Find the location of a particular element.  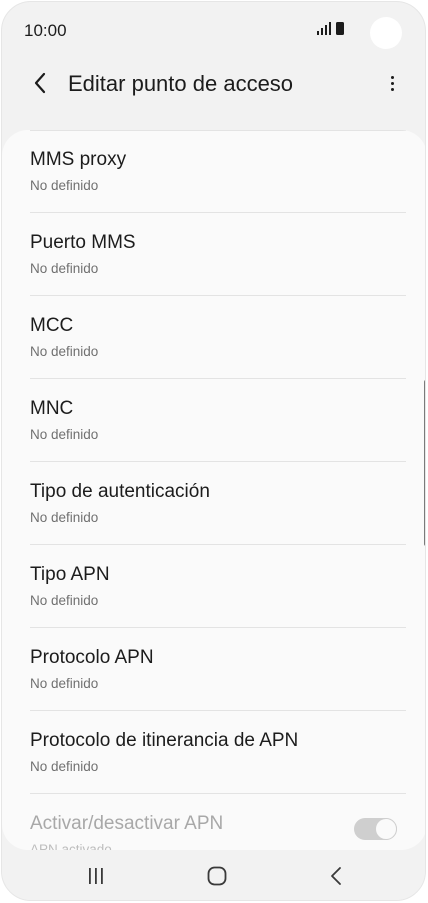

item-title: Tipo de autenticación is located at coordinates (120, 491).